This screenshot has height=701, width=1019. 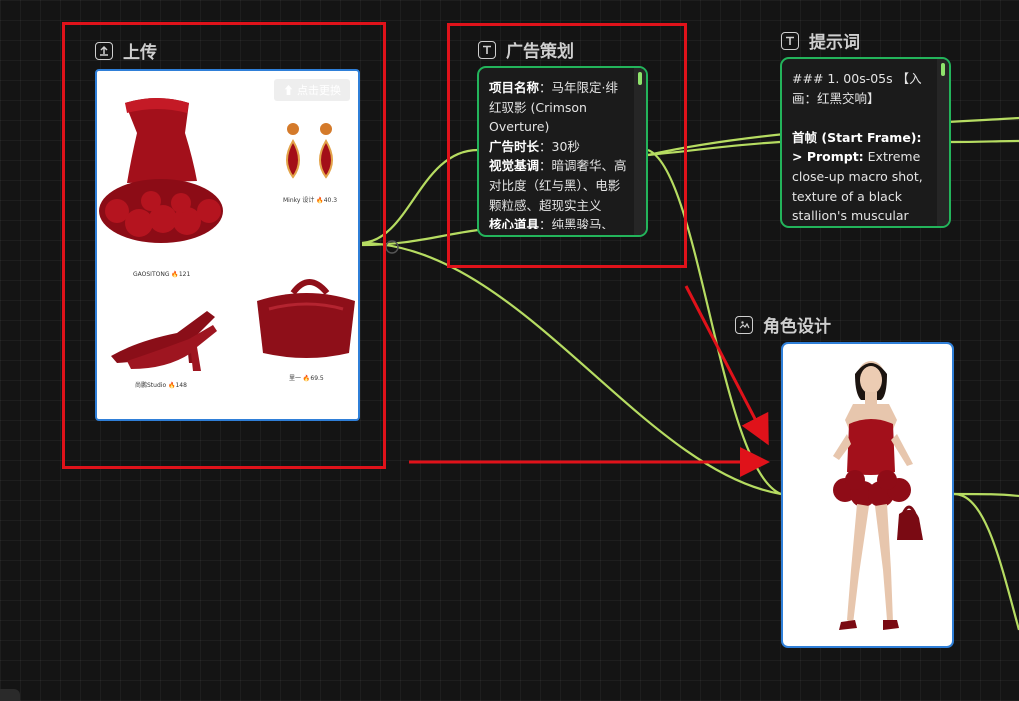 I want to click on annotation-arrow-diagonal, so click(x=726, y=365).